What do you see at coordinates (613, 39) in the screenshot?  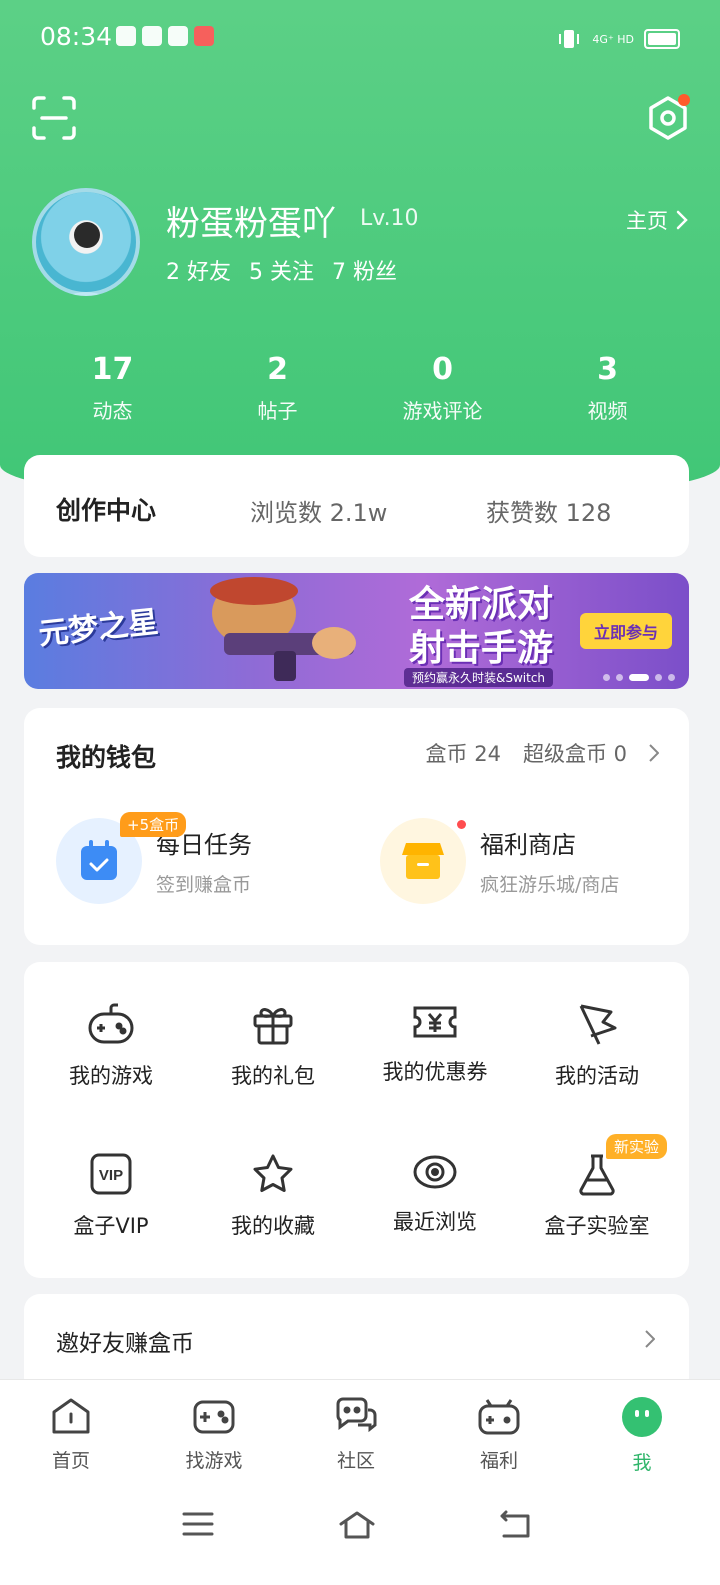 I see `network-indicator: 4G⁺ HD` at bounding box center [613, 39].